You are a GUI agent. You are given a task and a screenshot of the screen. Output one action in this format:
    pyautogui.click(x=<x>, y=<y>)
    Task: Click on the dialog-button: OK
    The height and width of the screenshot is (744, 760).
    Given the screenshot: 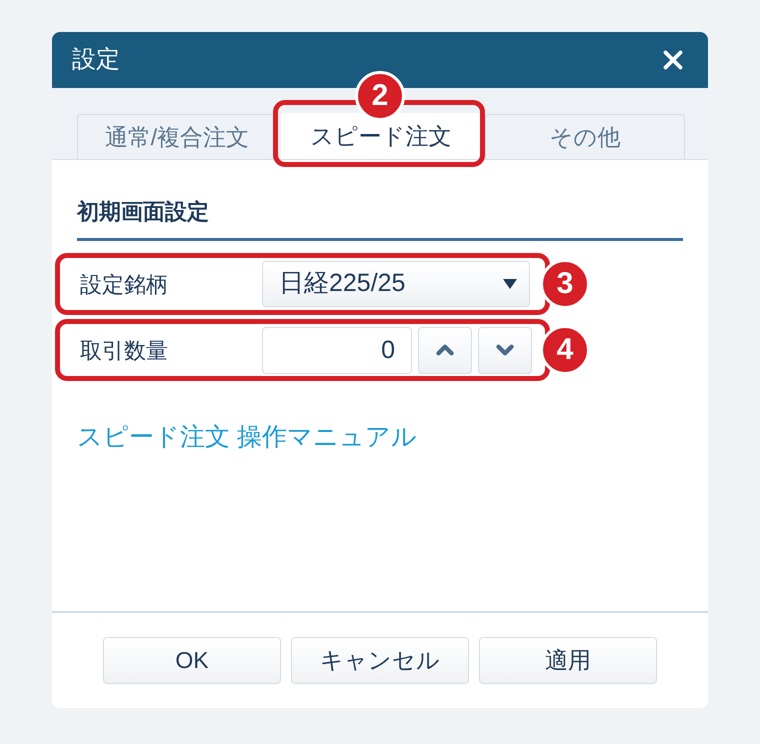 What is the action you would take?
    pyautogui.click(x=192, y=660)
    